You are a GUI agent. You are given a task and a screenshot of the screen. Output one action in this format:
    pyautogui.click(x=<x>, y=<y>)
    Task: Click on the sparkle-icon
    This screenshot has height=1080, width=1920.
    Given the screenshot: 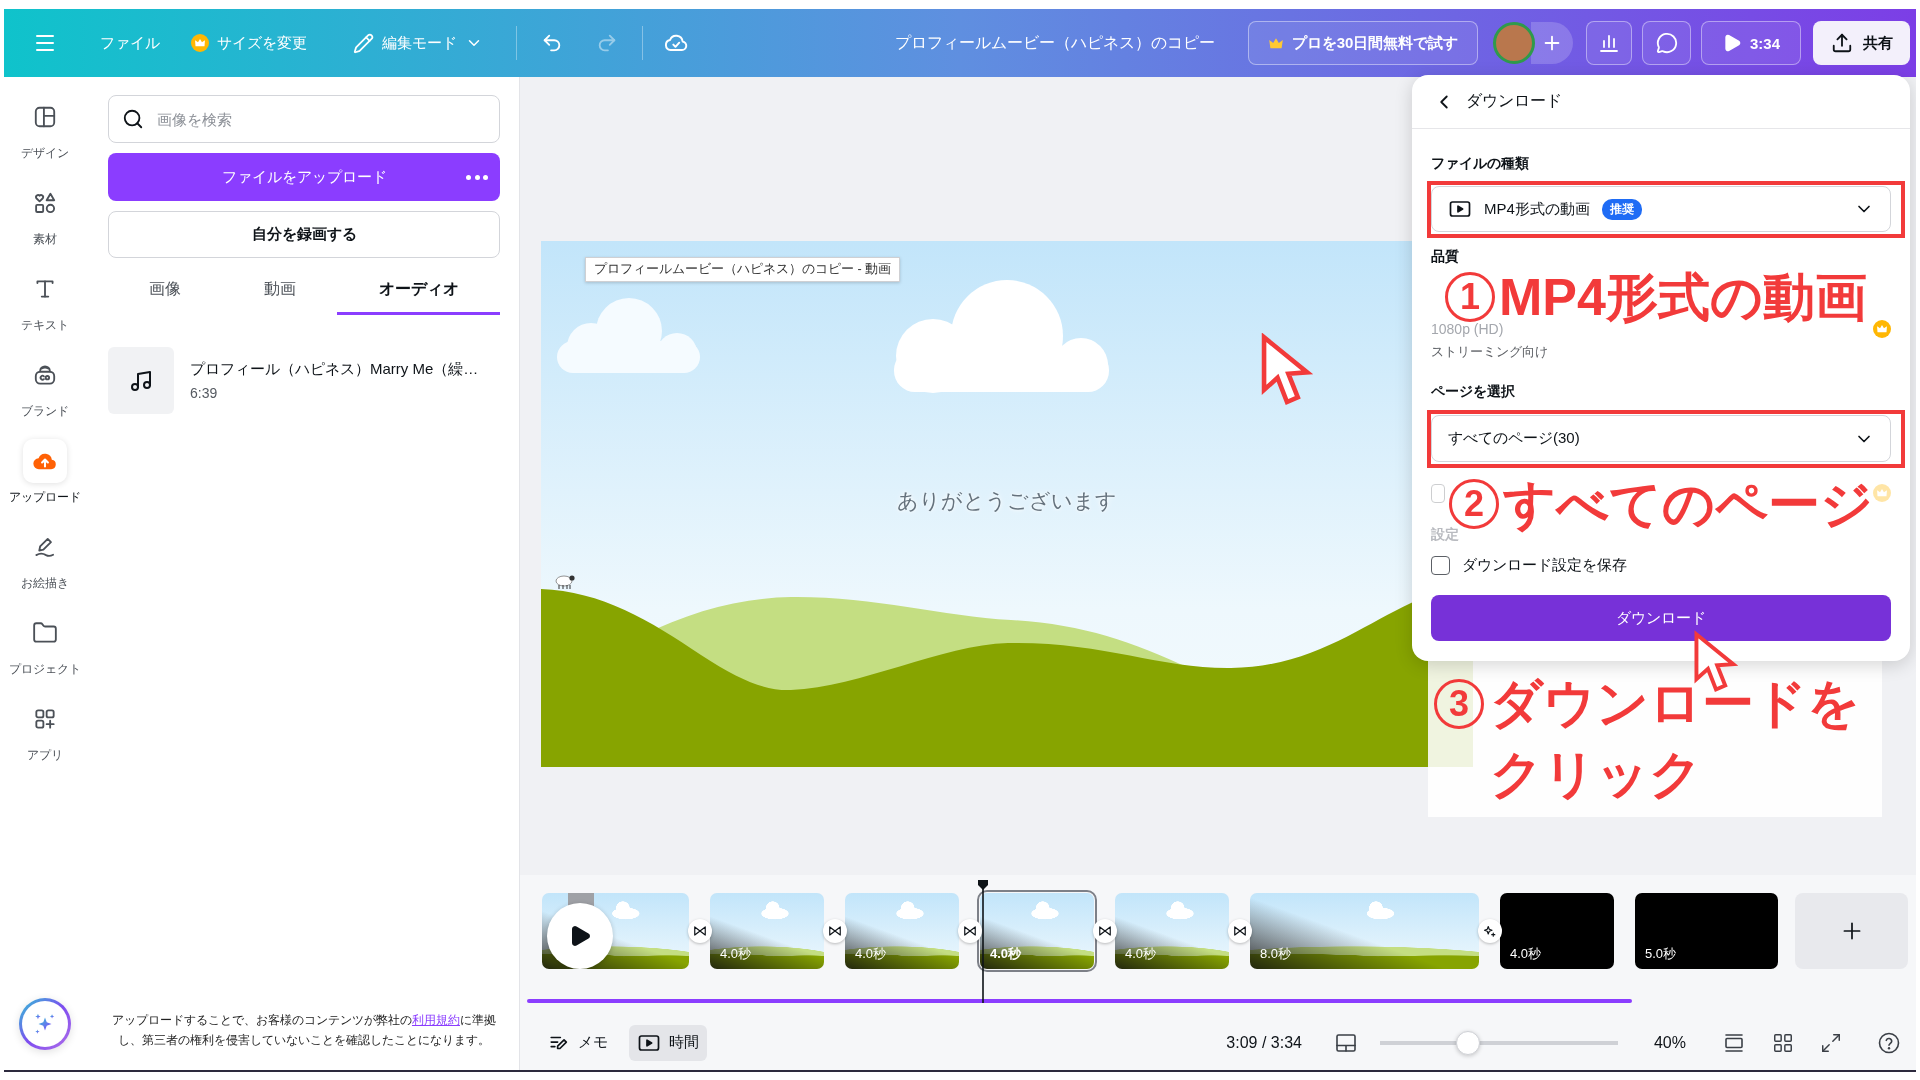 What is the action you would take?
    pyautogui.click(x=1489, y=931)
    